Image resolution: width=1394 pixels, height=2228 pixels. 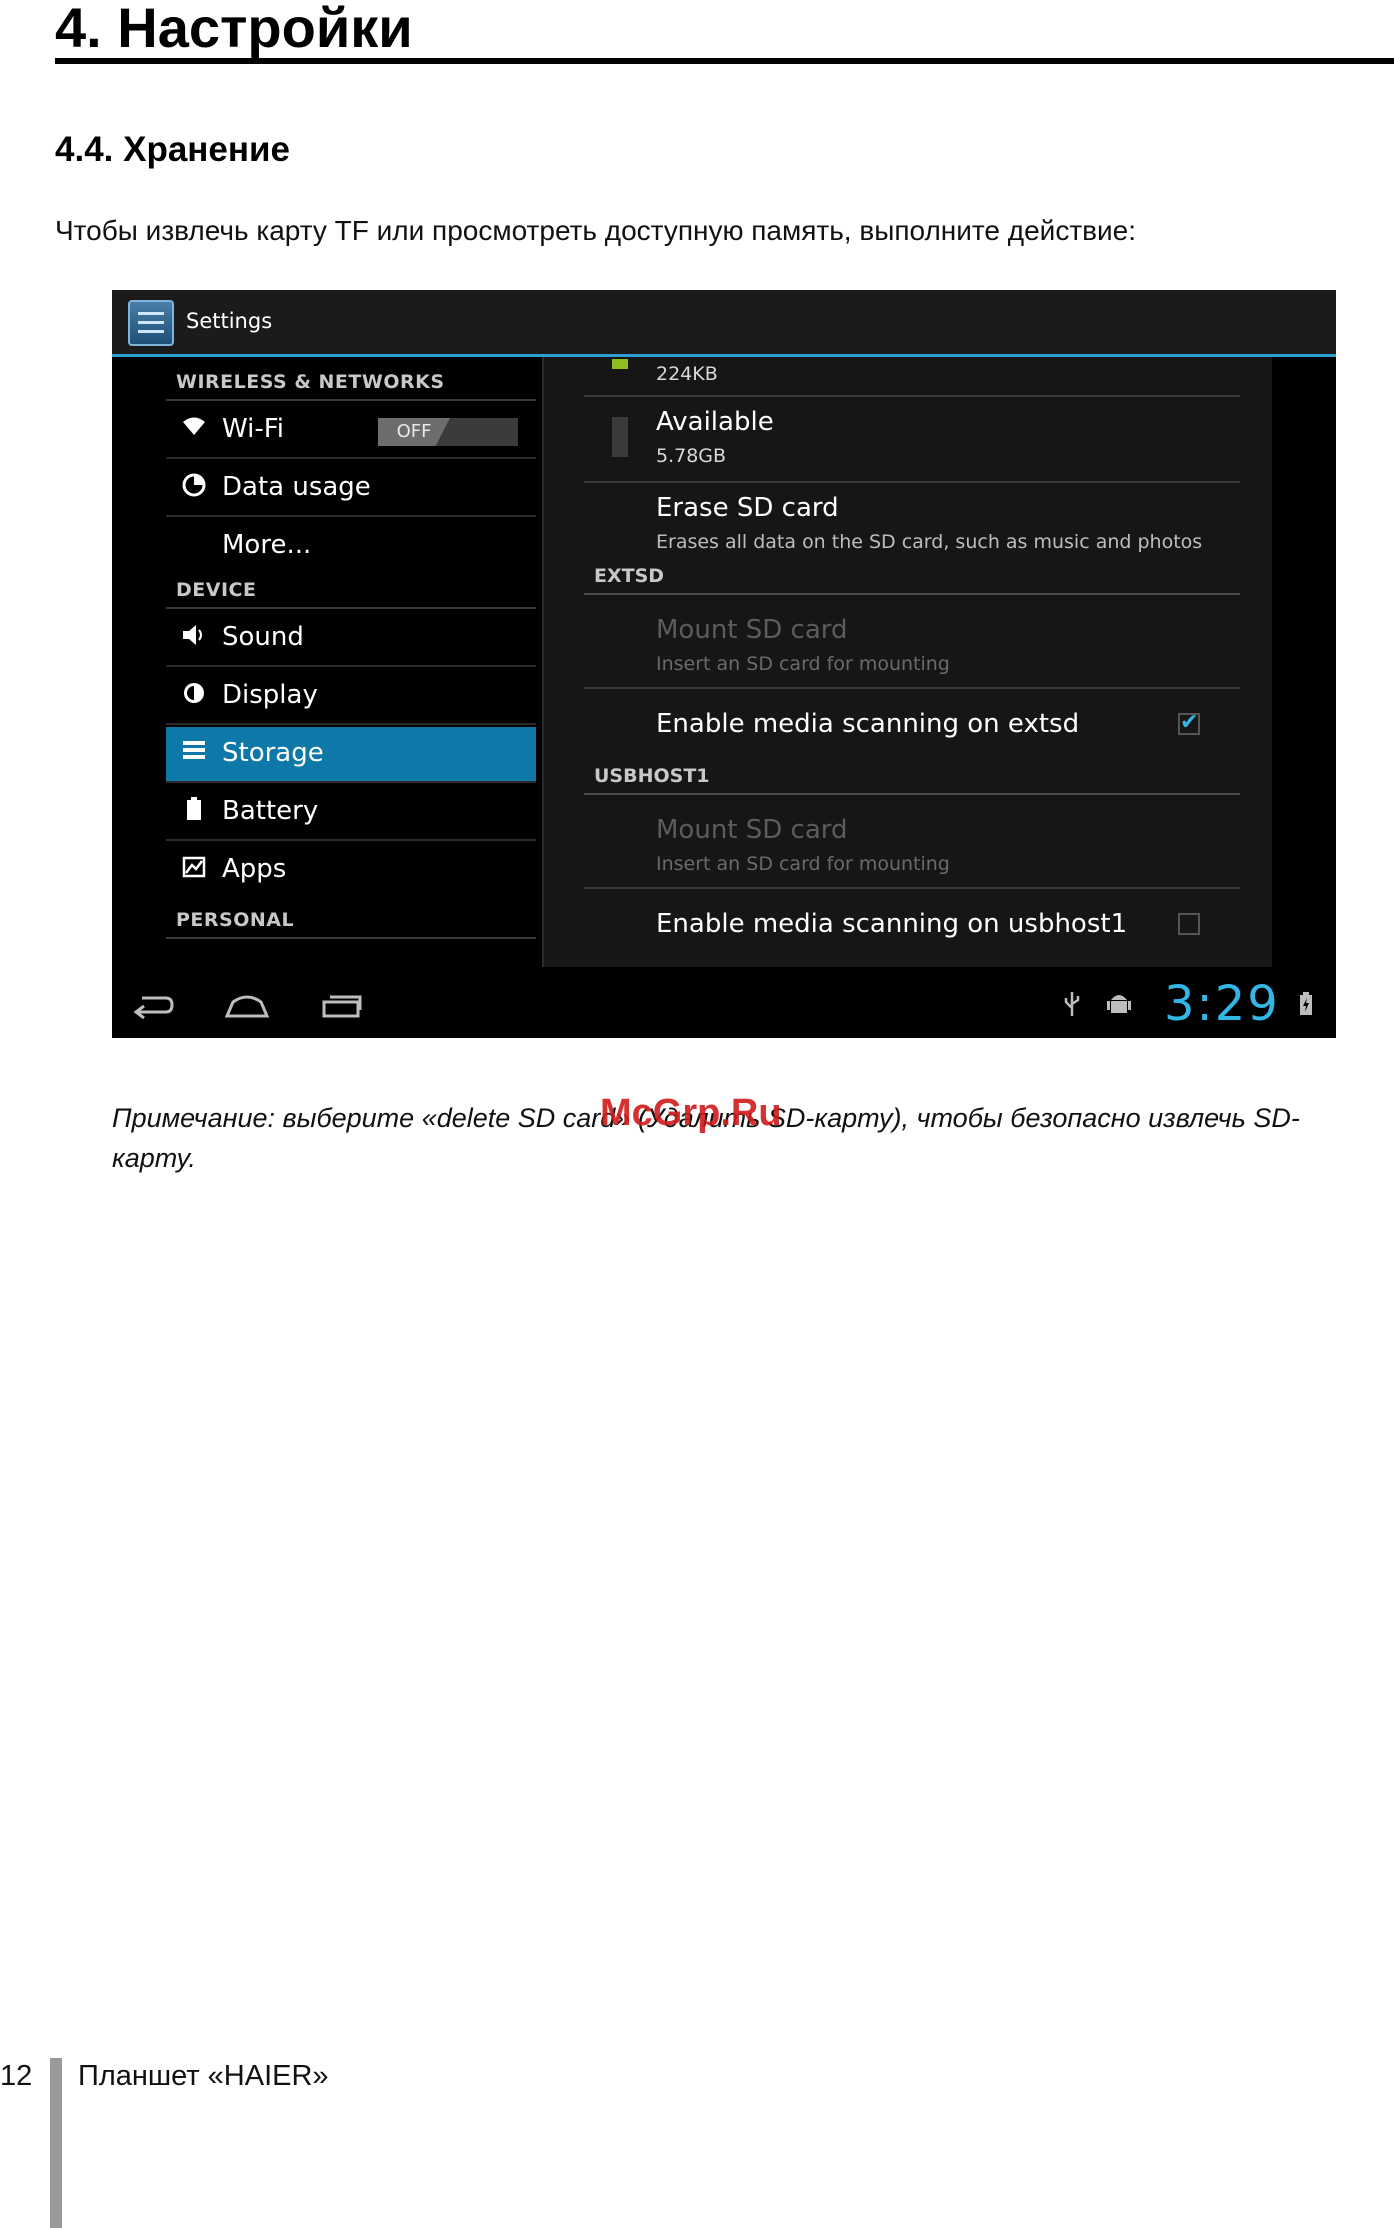 What do you see at coordinates (620, 437) in the screenshot?
I see `available-swatch` at bounding box center [620, 437].